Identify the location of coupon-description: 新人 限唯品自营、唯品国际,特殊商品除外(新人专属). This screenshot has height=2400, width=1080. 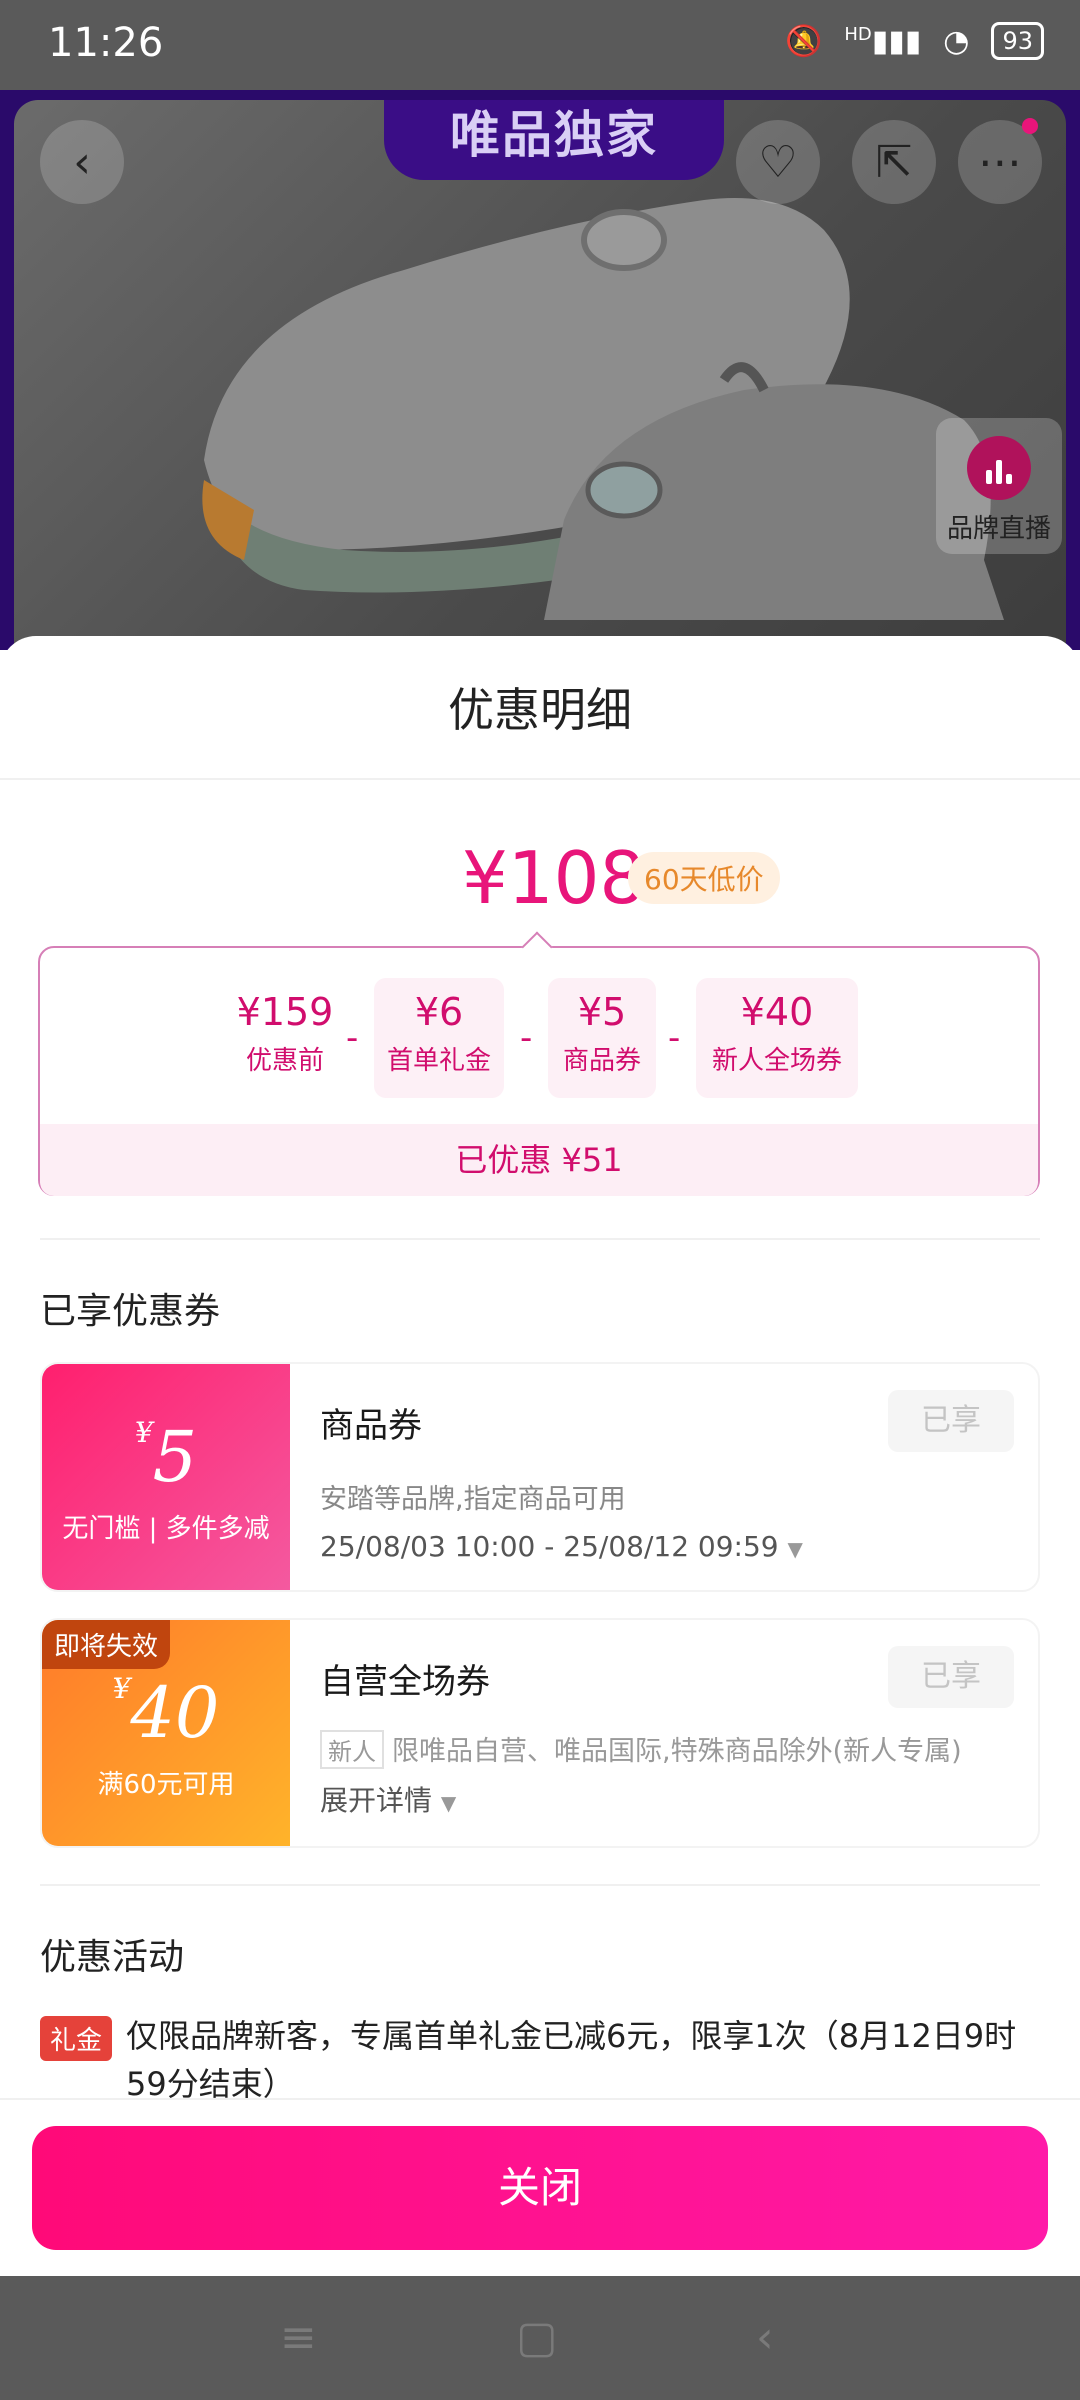
(641, 1749).